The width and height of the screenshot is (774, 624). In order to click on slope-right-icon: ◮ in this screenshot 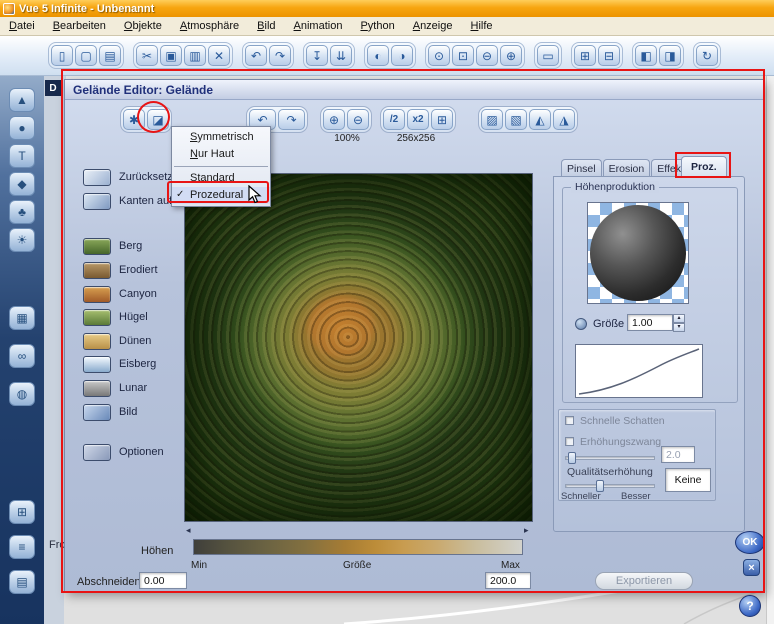, I will do `click(564, 119)`.